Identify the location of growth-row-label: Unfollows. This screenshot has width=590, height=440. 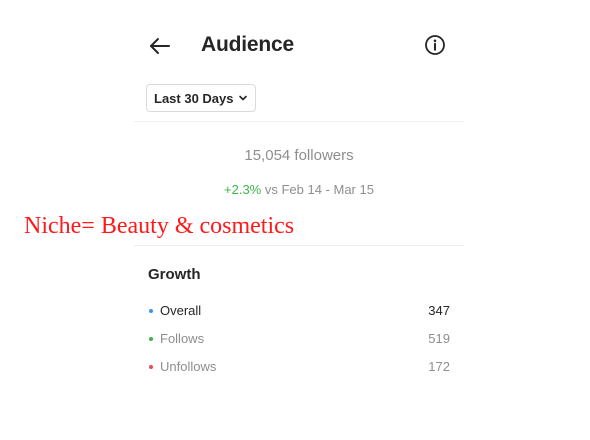
(188, 366).